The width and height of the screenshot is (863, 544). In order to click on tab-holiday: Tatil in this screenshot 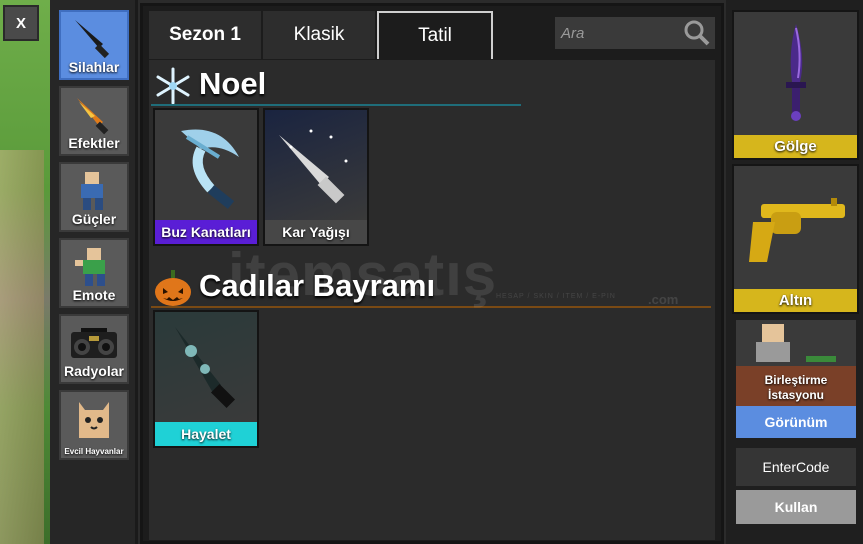, I will do `click(435, 35)`.